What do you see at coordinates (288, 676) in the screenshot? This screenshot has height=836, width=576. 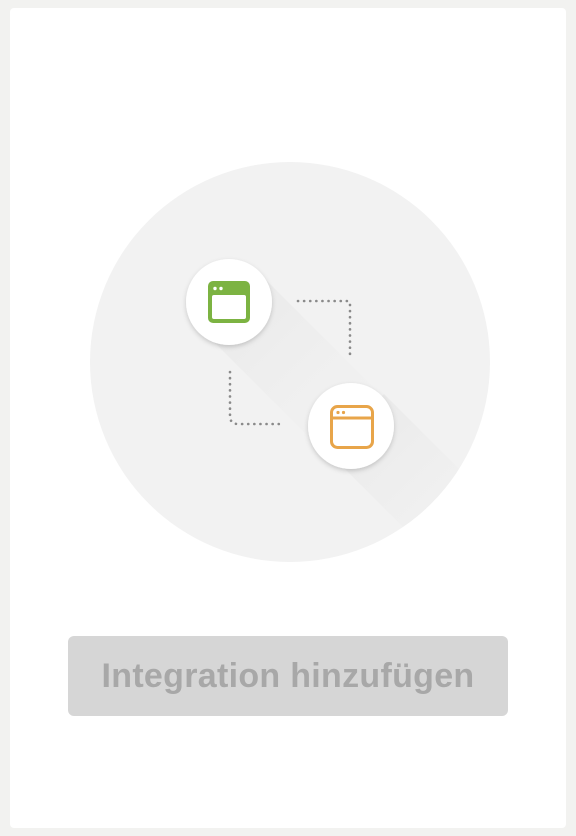 I see `add-integration-button: Integration hinzufügen` at bounding box center [288, 676].